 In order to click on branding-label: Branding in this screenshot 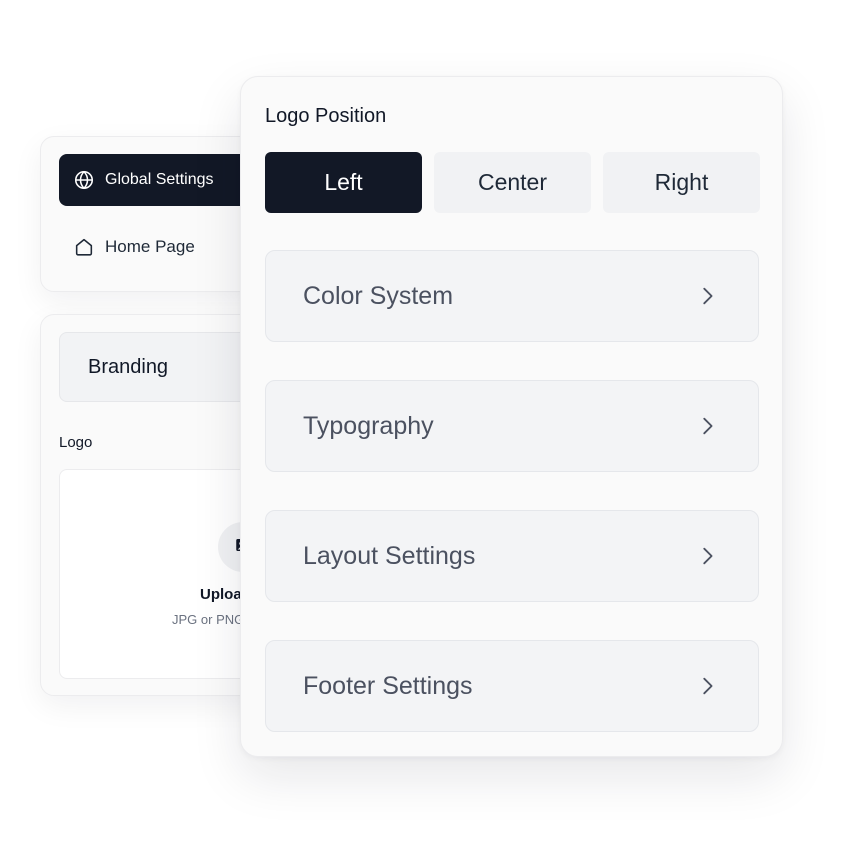, I will do `click(128, 366)`.